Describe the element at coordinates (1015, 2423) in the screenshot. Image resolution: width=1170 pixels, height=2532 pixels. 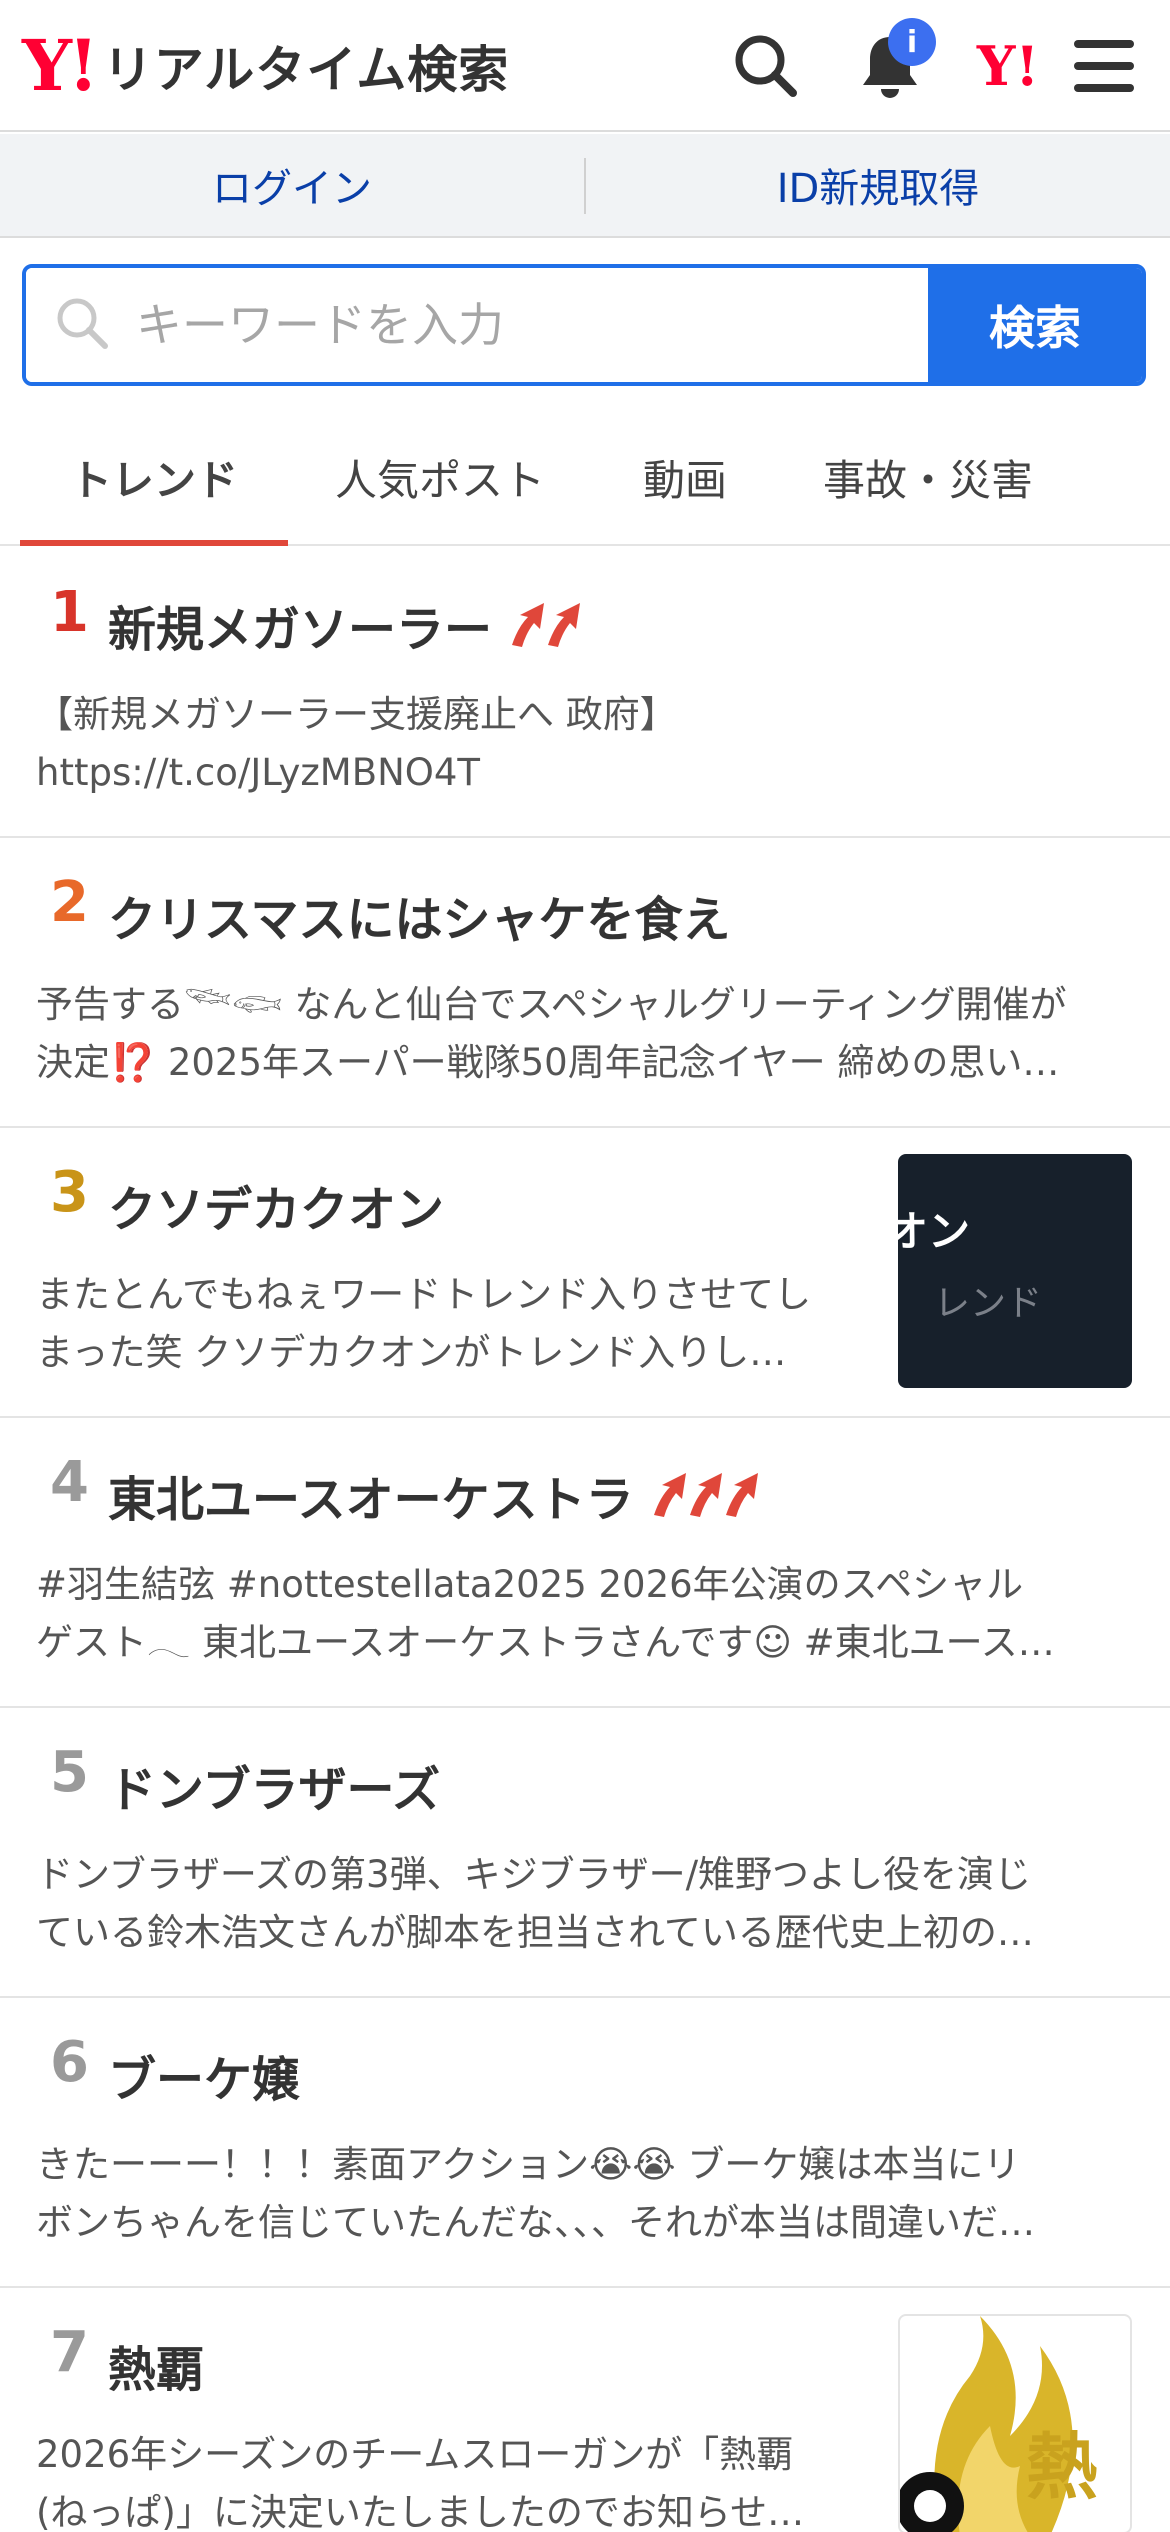
I see `trend-thumbnail: 熱` at that location.